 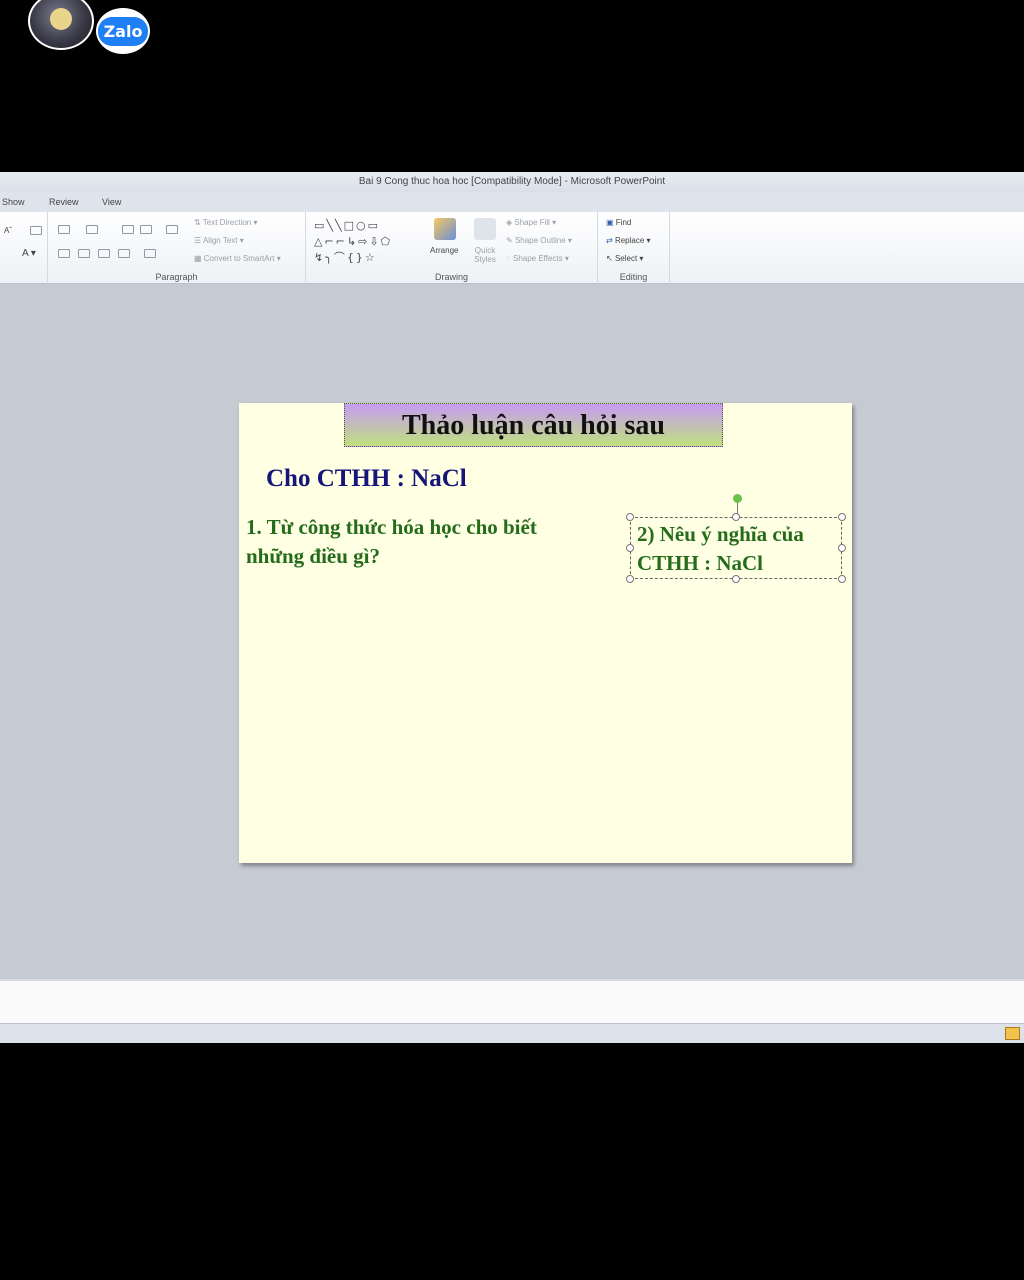 I want to click on align-text-icon: ☰, so click(x=198, y=240).